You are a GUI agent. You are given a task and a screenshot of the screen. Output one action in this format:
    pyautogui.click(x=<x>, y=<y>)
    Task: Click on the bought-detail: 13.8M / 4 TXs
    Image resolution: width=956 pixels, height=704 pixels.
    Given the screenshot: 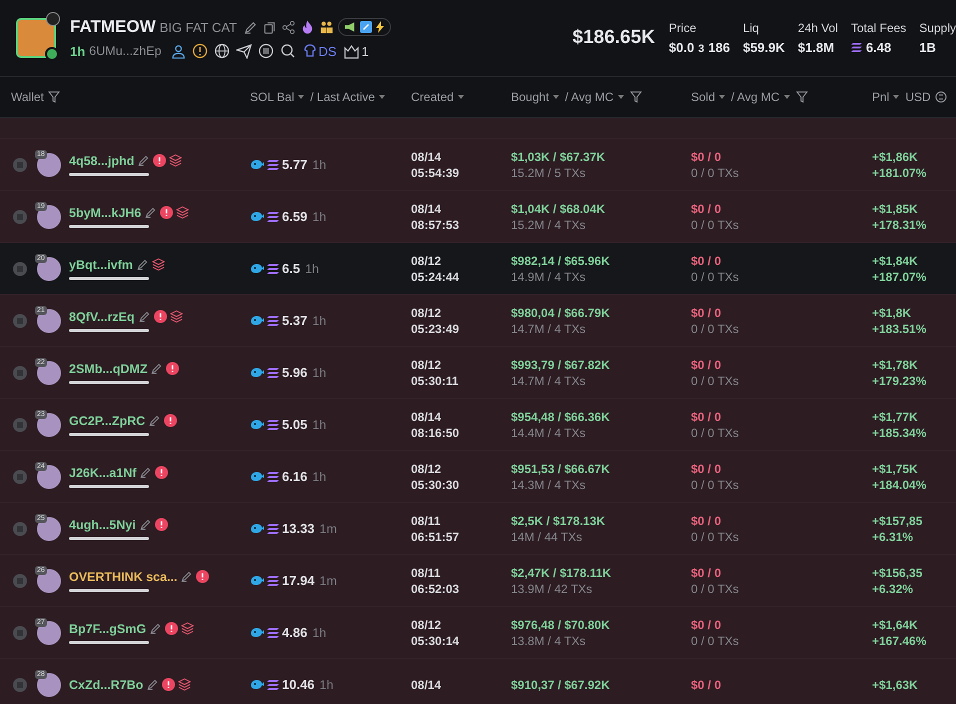 What is the action you would take?
    pyautogui.click(x=548, y=641)
    